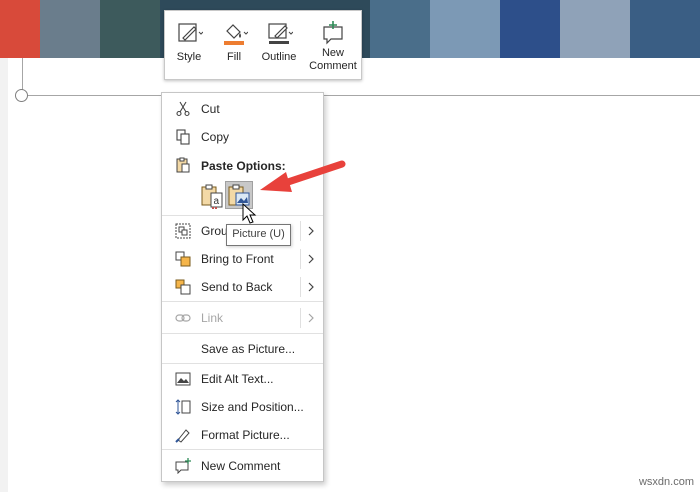 This screenshot has width=700, height=492. I want to click on menu-item-send-to-back: Send to Back, so click(242, 287).